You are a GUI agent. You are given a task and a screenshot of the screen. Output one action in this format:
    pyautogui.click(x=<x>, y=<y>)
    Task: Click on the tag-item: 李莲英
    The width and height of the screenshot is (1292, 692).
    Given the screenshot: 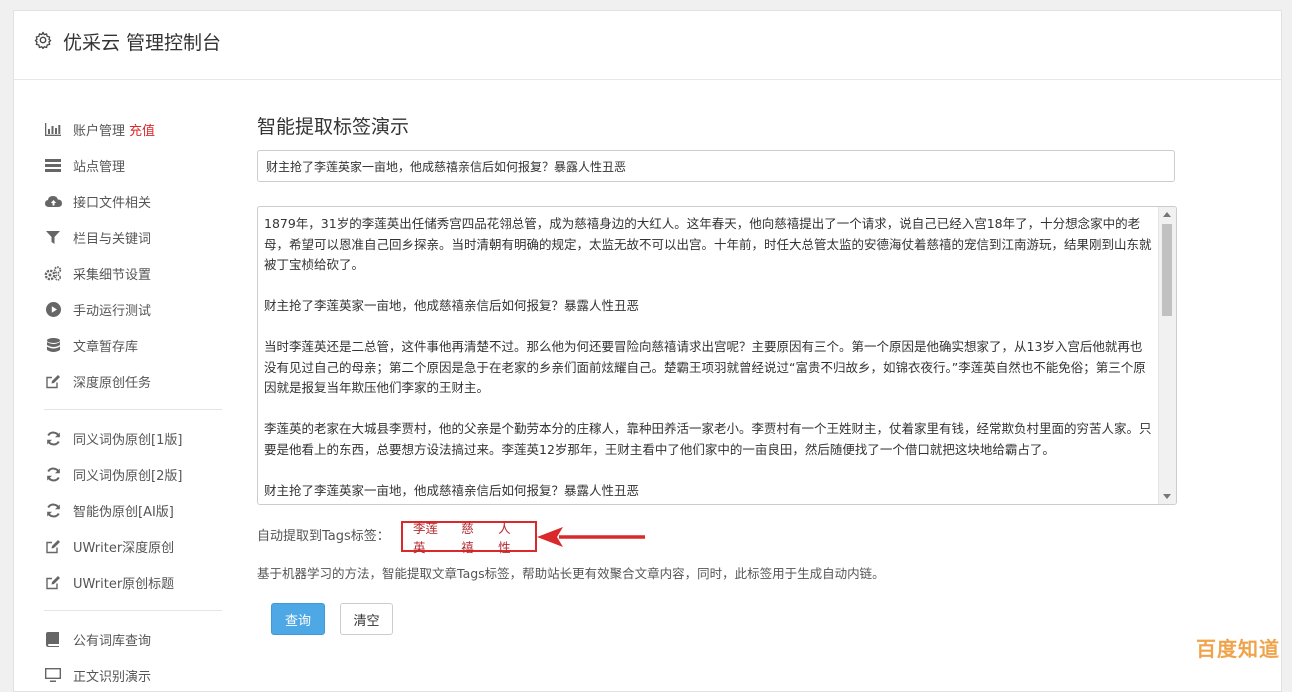 What is the action you would take?
    pyautogui.click(x=426, y=537)
    